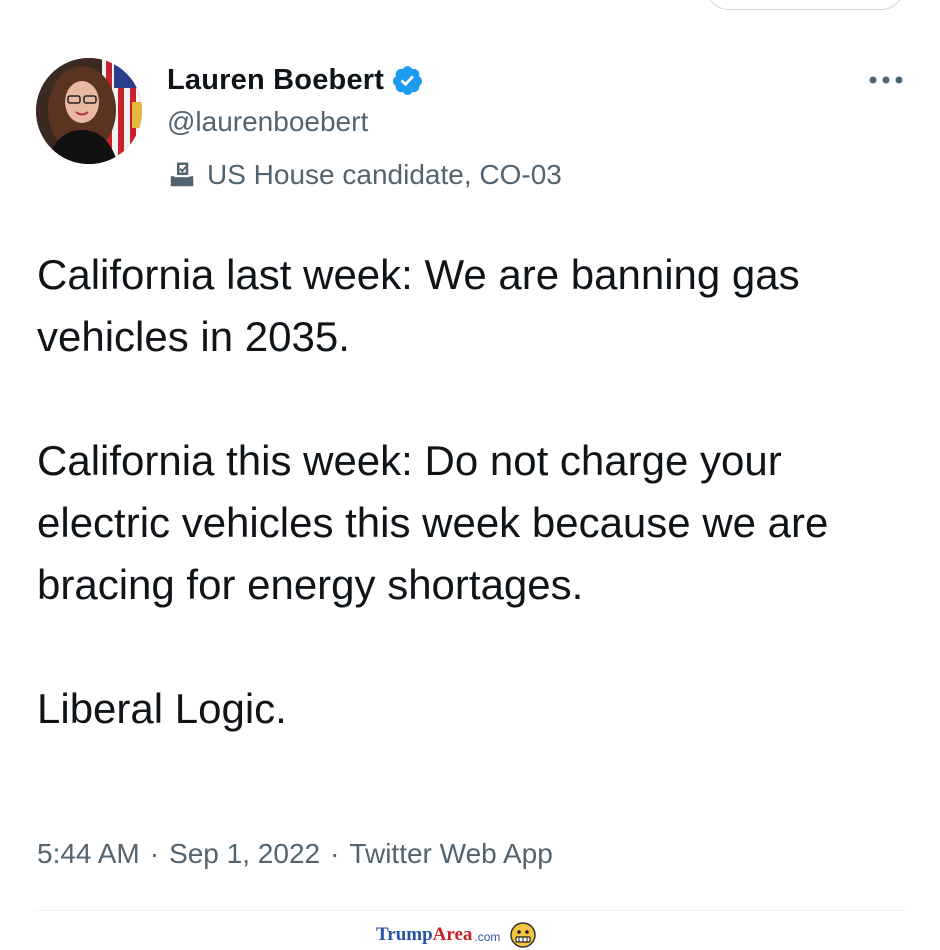  What do you see at coordinates (450, 854) in the screenshot?
I see `tweet-source: Twitter Web App` at bounding box center [450, 854].